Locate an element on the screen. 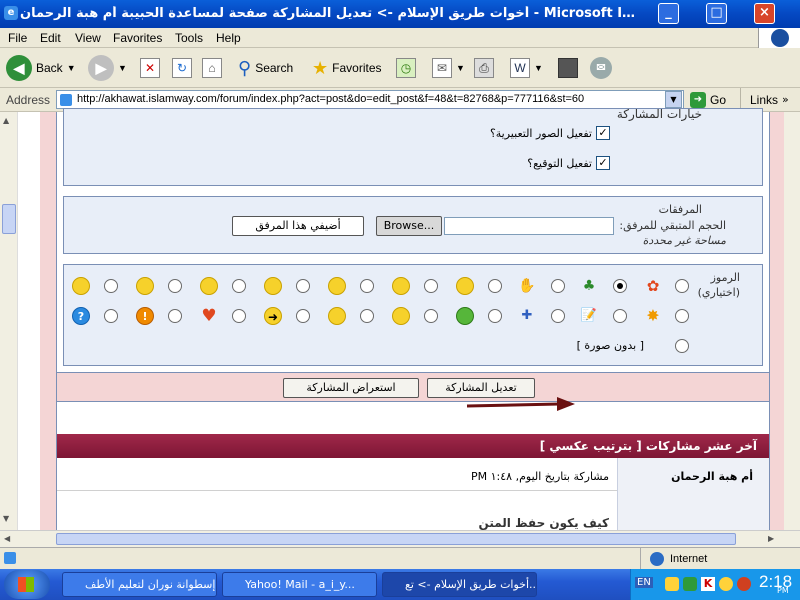 This screenshot has height=600, width=800. palm-tree-emoticon-icon: ♣ is located at coordinates (589, 286).